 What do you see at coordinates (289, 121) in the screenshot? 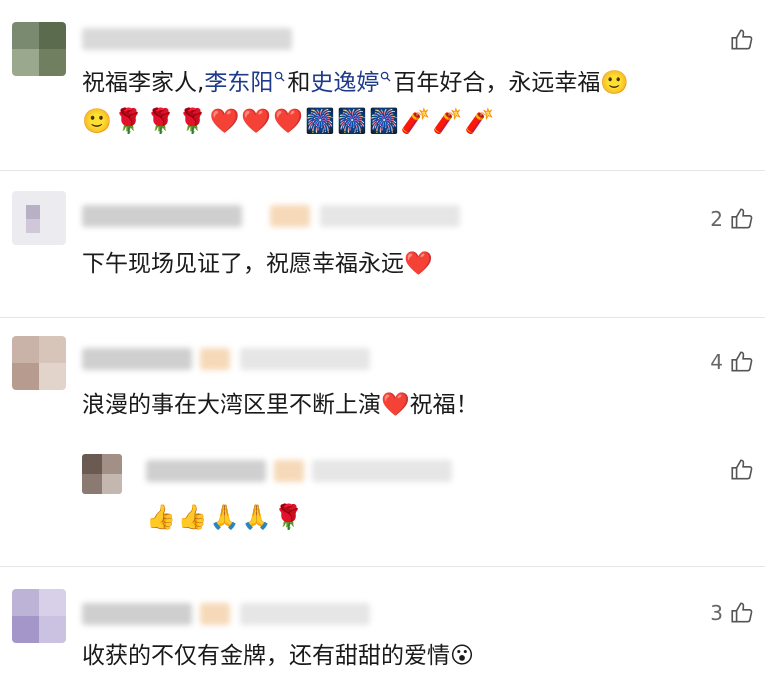
I see `emoji-row: 🙂🌹🌹🌹❤️❤️❤️🎆🎆🎆🧨🧨🧨` at bounding box center [289, 121].